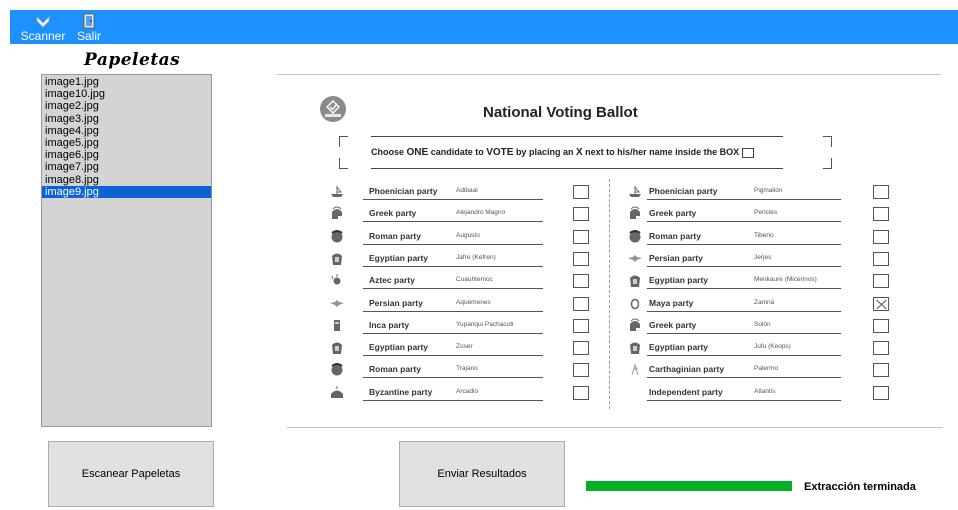 The width and height of the screenshot is (958, 510). Describe the element at coordinates (635, 191) in the screenshot. I see `ship-icon` at that location.